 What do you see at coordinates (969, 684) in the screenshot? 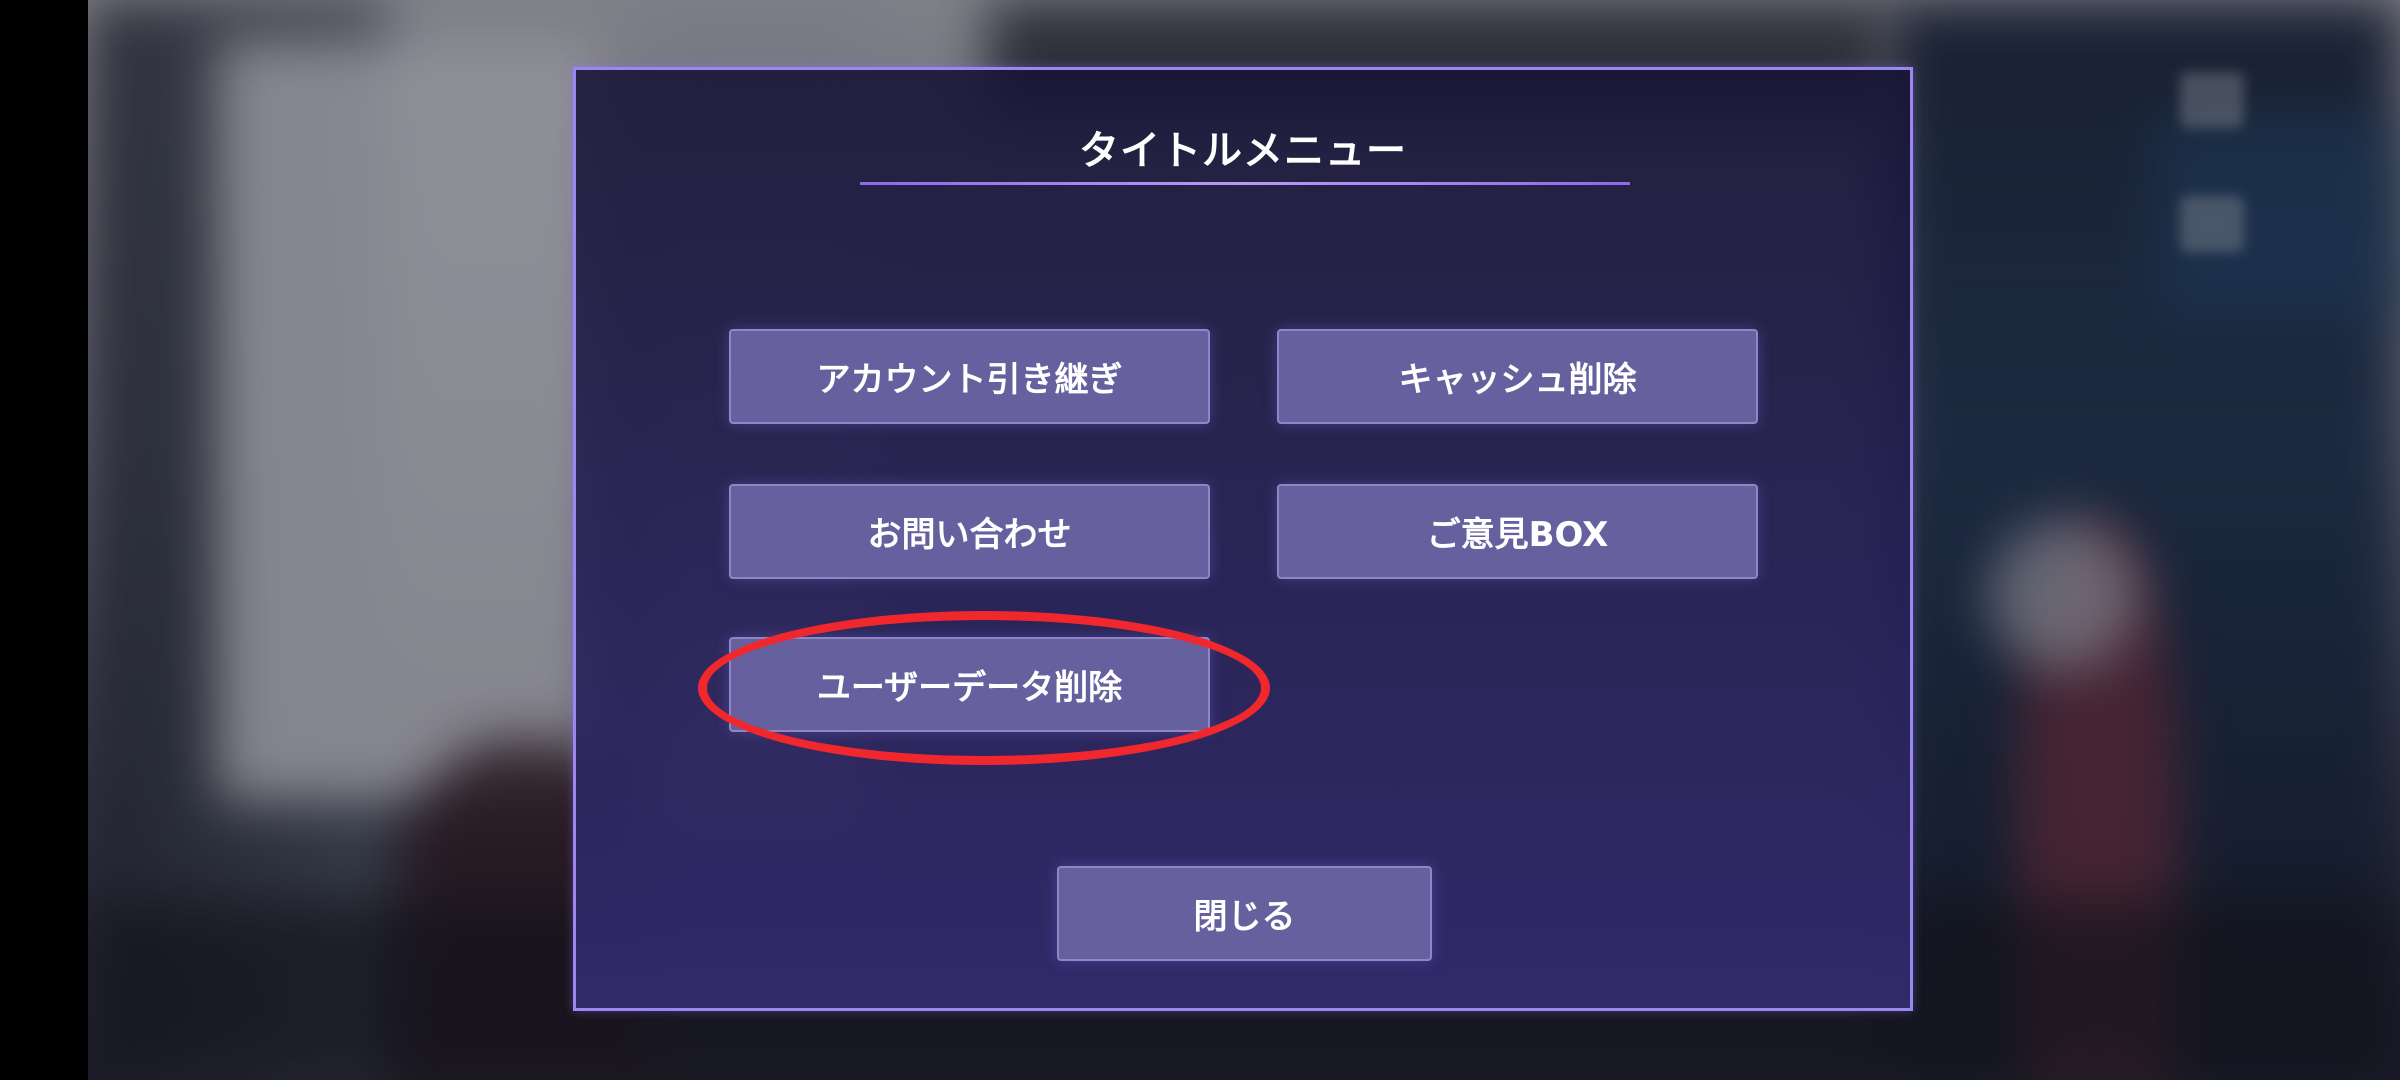
I see `delete-user-data-button: ユーザーデータ削除` at bounding box center [969, 684].